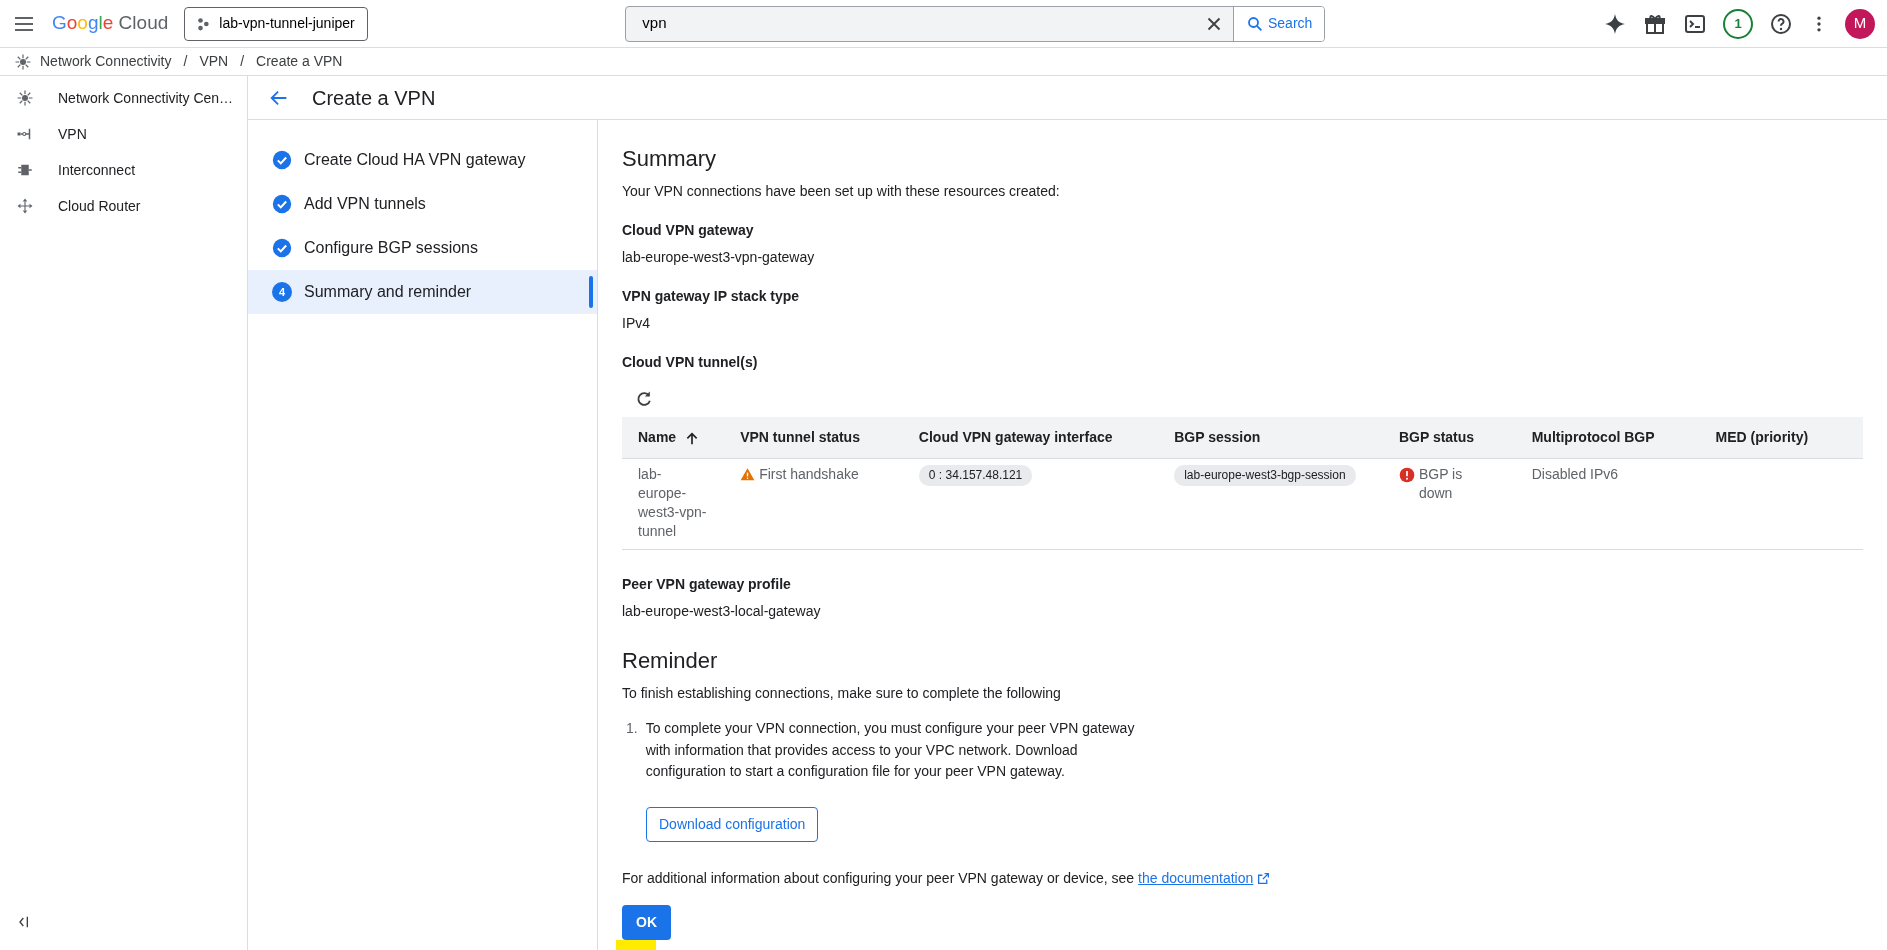 The image size is (1887, 950). I want to click on step-label: Configure BGP sessions, so click(391, 248).